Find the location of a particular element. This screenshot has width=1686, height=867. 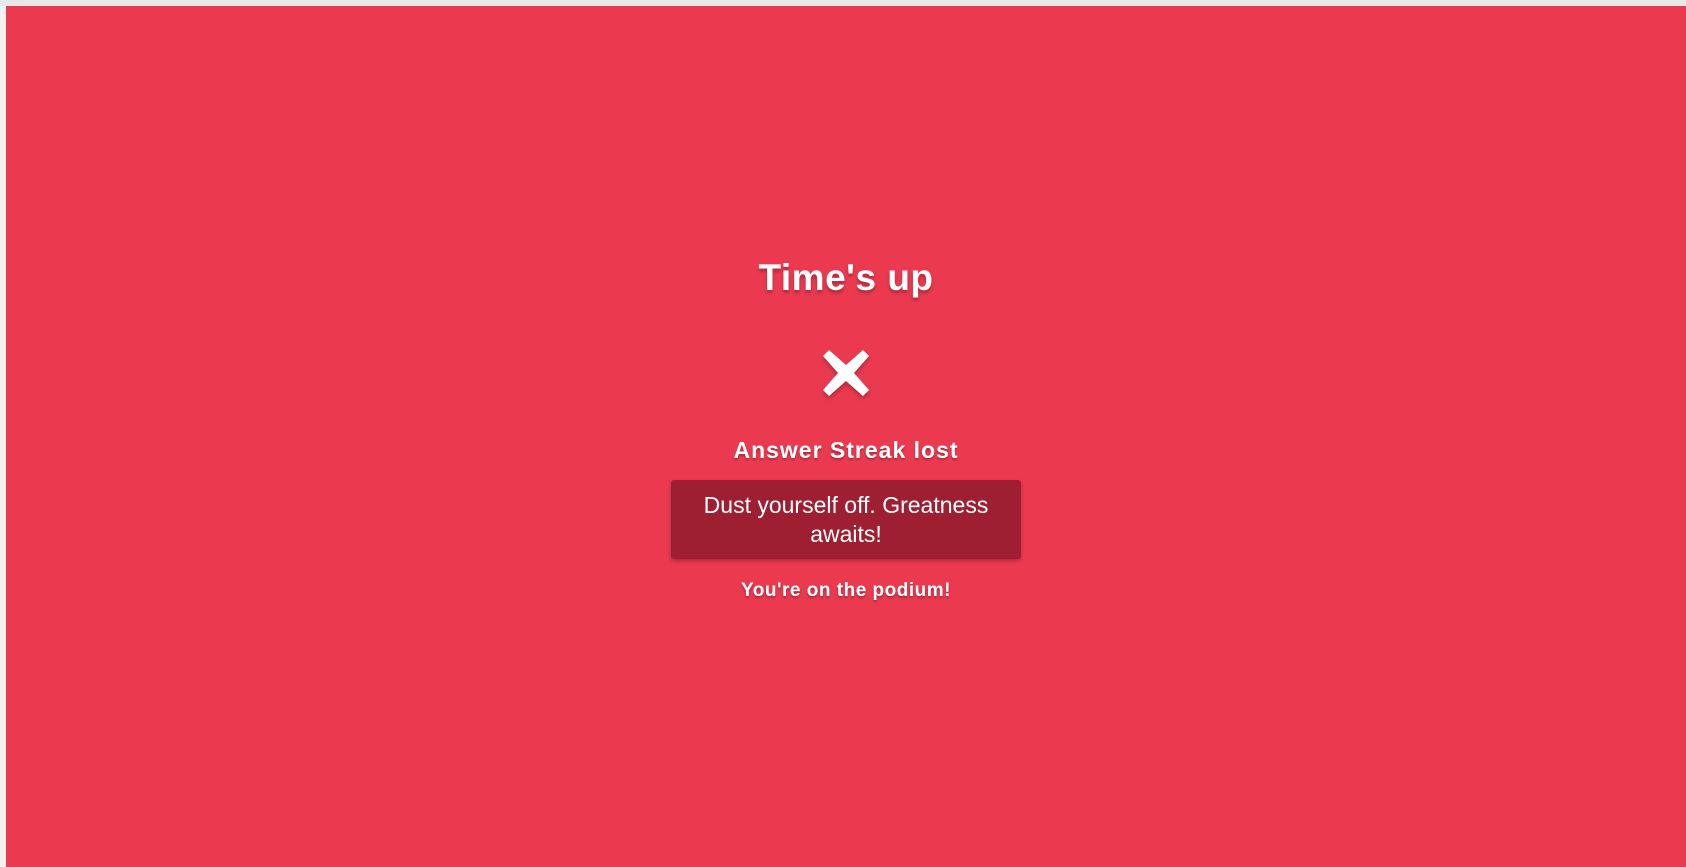

result-title: Time's up is located at coordinates (846, 277).